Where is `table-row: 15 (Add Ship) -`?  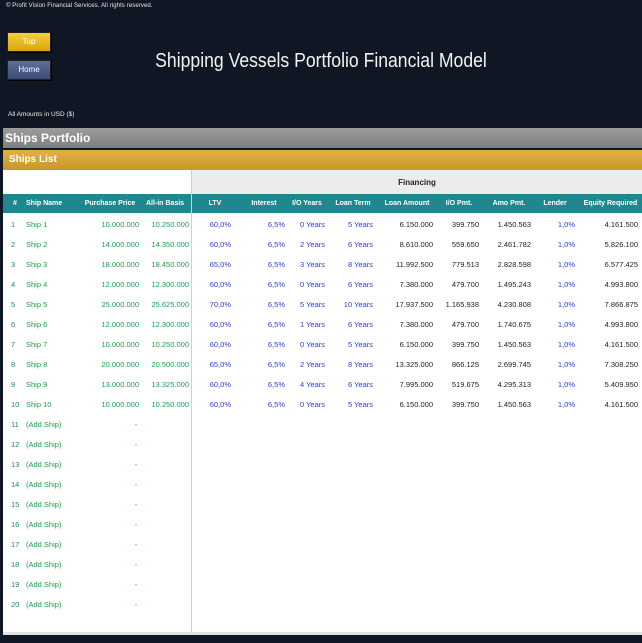
table-row: 15 (Add Ship) - is located at coordinates (322, 505).